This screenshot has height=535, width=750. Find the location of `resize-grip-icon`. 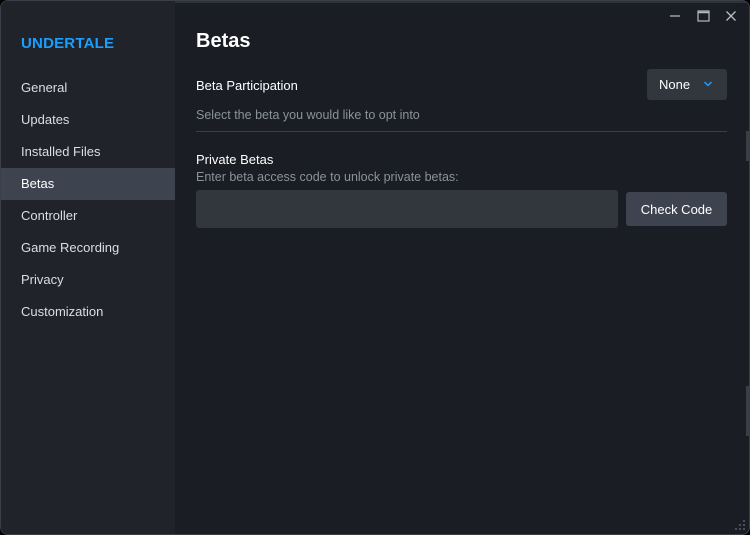

resize-grip-icon is located at coordinates (739, 524).